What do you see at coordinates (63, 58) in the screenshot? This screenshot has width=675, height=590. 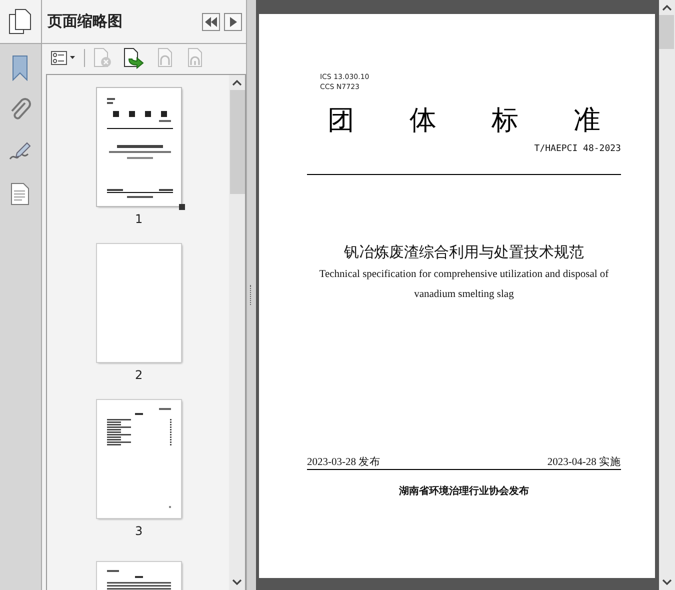 I see `options-icon` at bounding box center [63, 58].